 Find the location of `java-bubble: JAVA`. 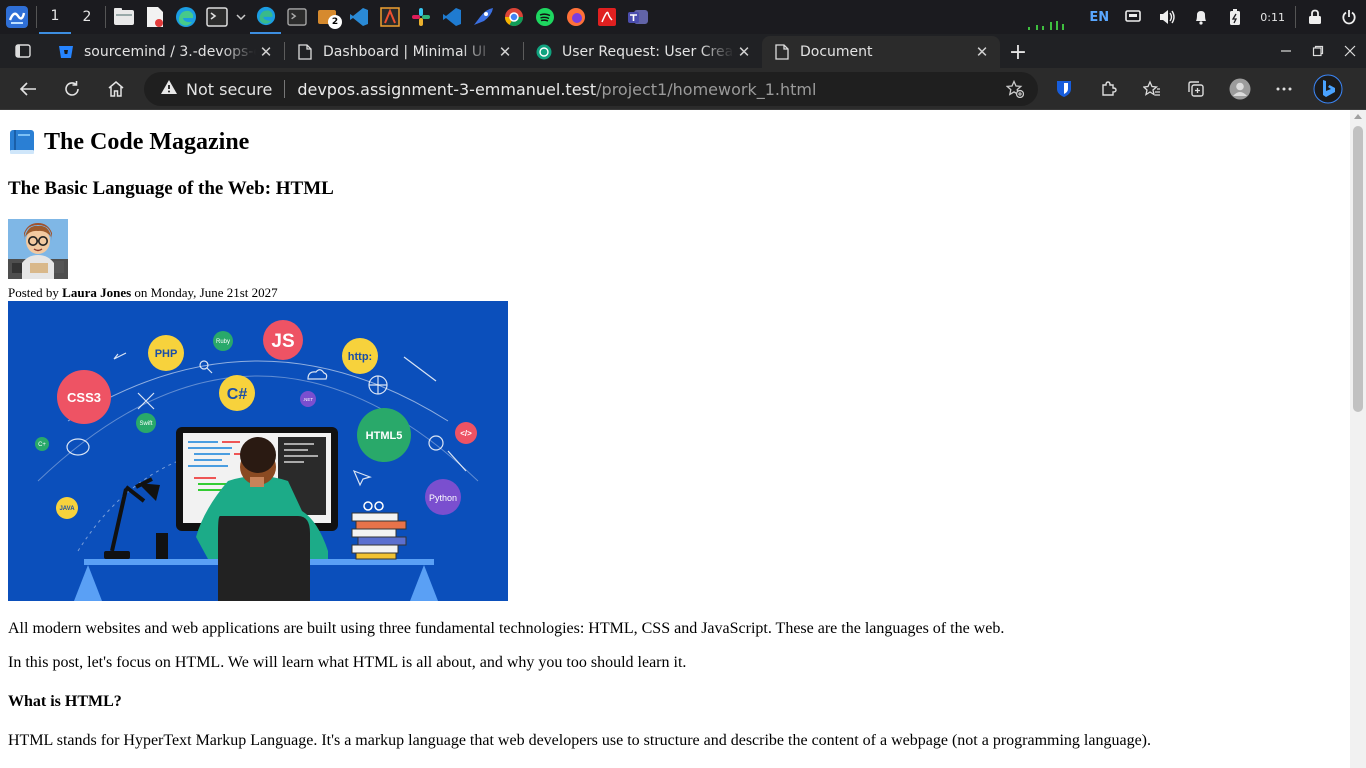

java-bubble: JAVA is located at coordinates (67, 509).